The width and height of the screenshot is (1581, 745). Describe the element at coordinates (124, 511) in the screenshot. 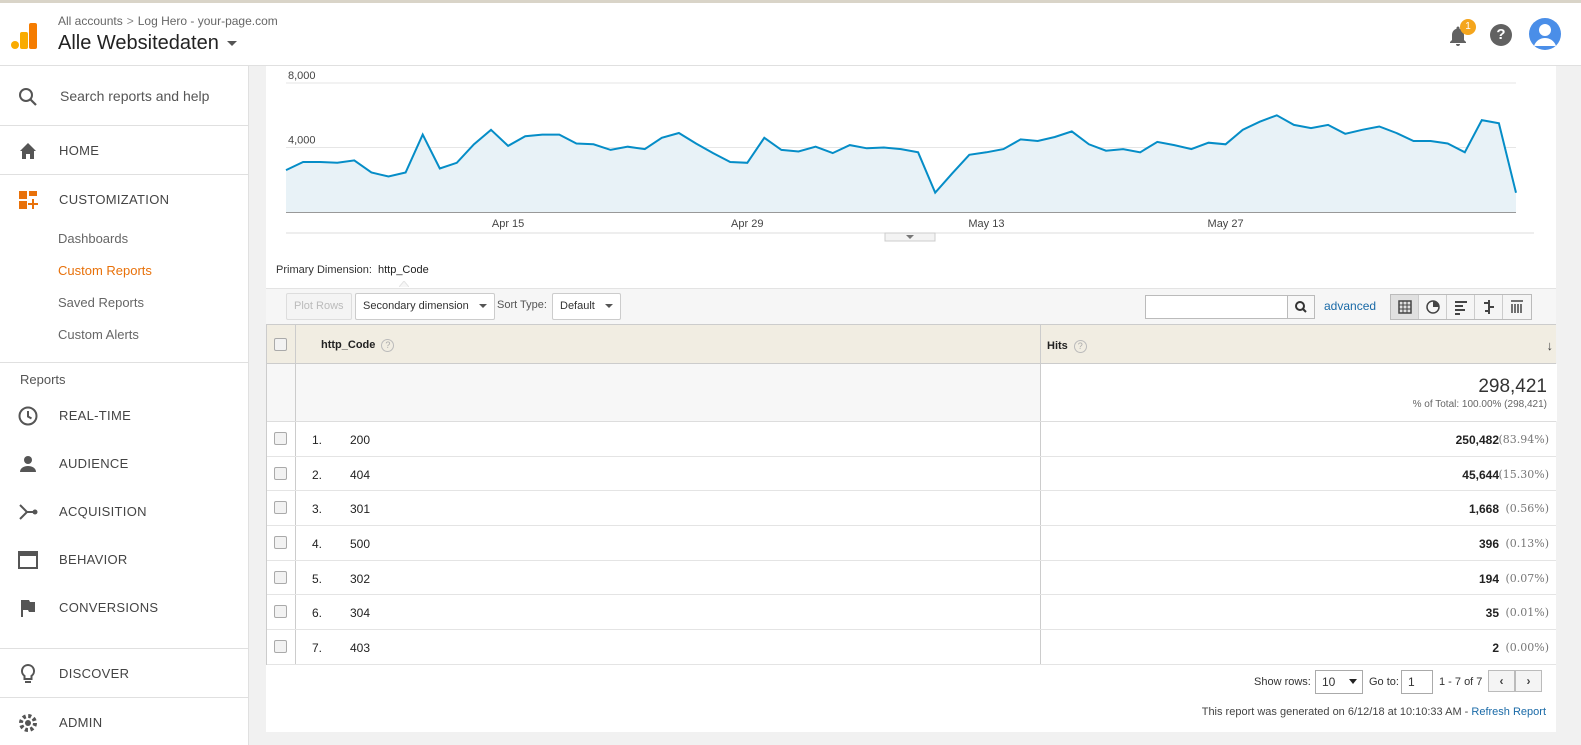

I see `sidebar-item-acquisition: ACQUISITION` at that location.